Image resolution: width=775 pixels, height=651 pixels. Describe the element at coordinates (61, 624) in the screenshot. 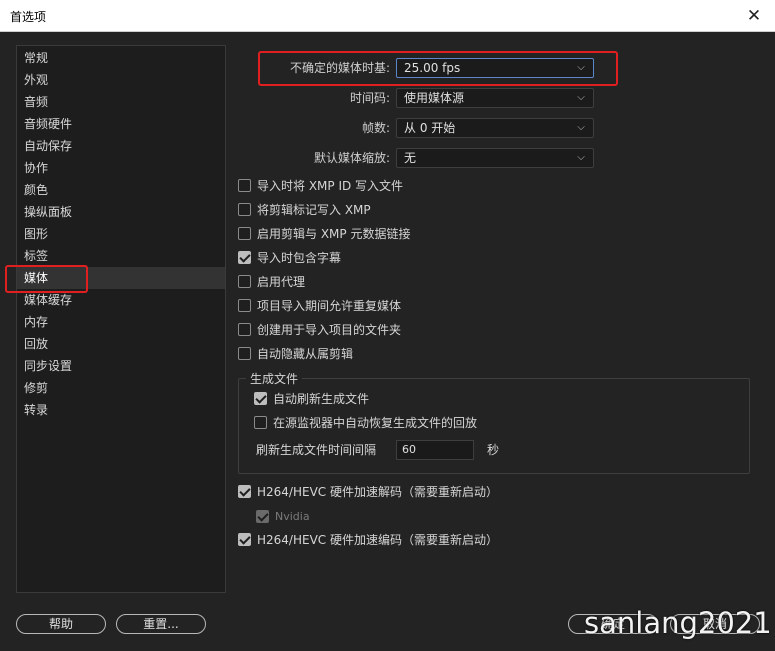

I see `help-button: 帮助` at that location.